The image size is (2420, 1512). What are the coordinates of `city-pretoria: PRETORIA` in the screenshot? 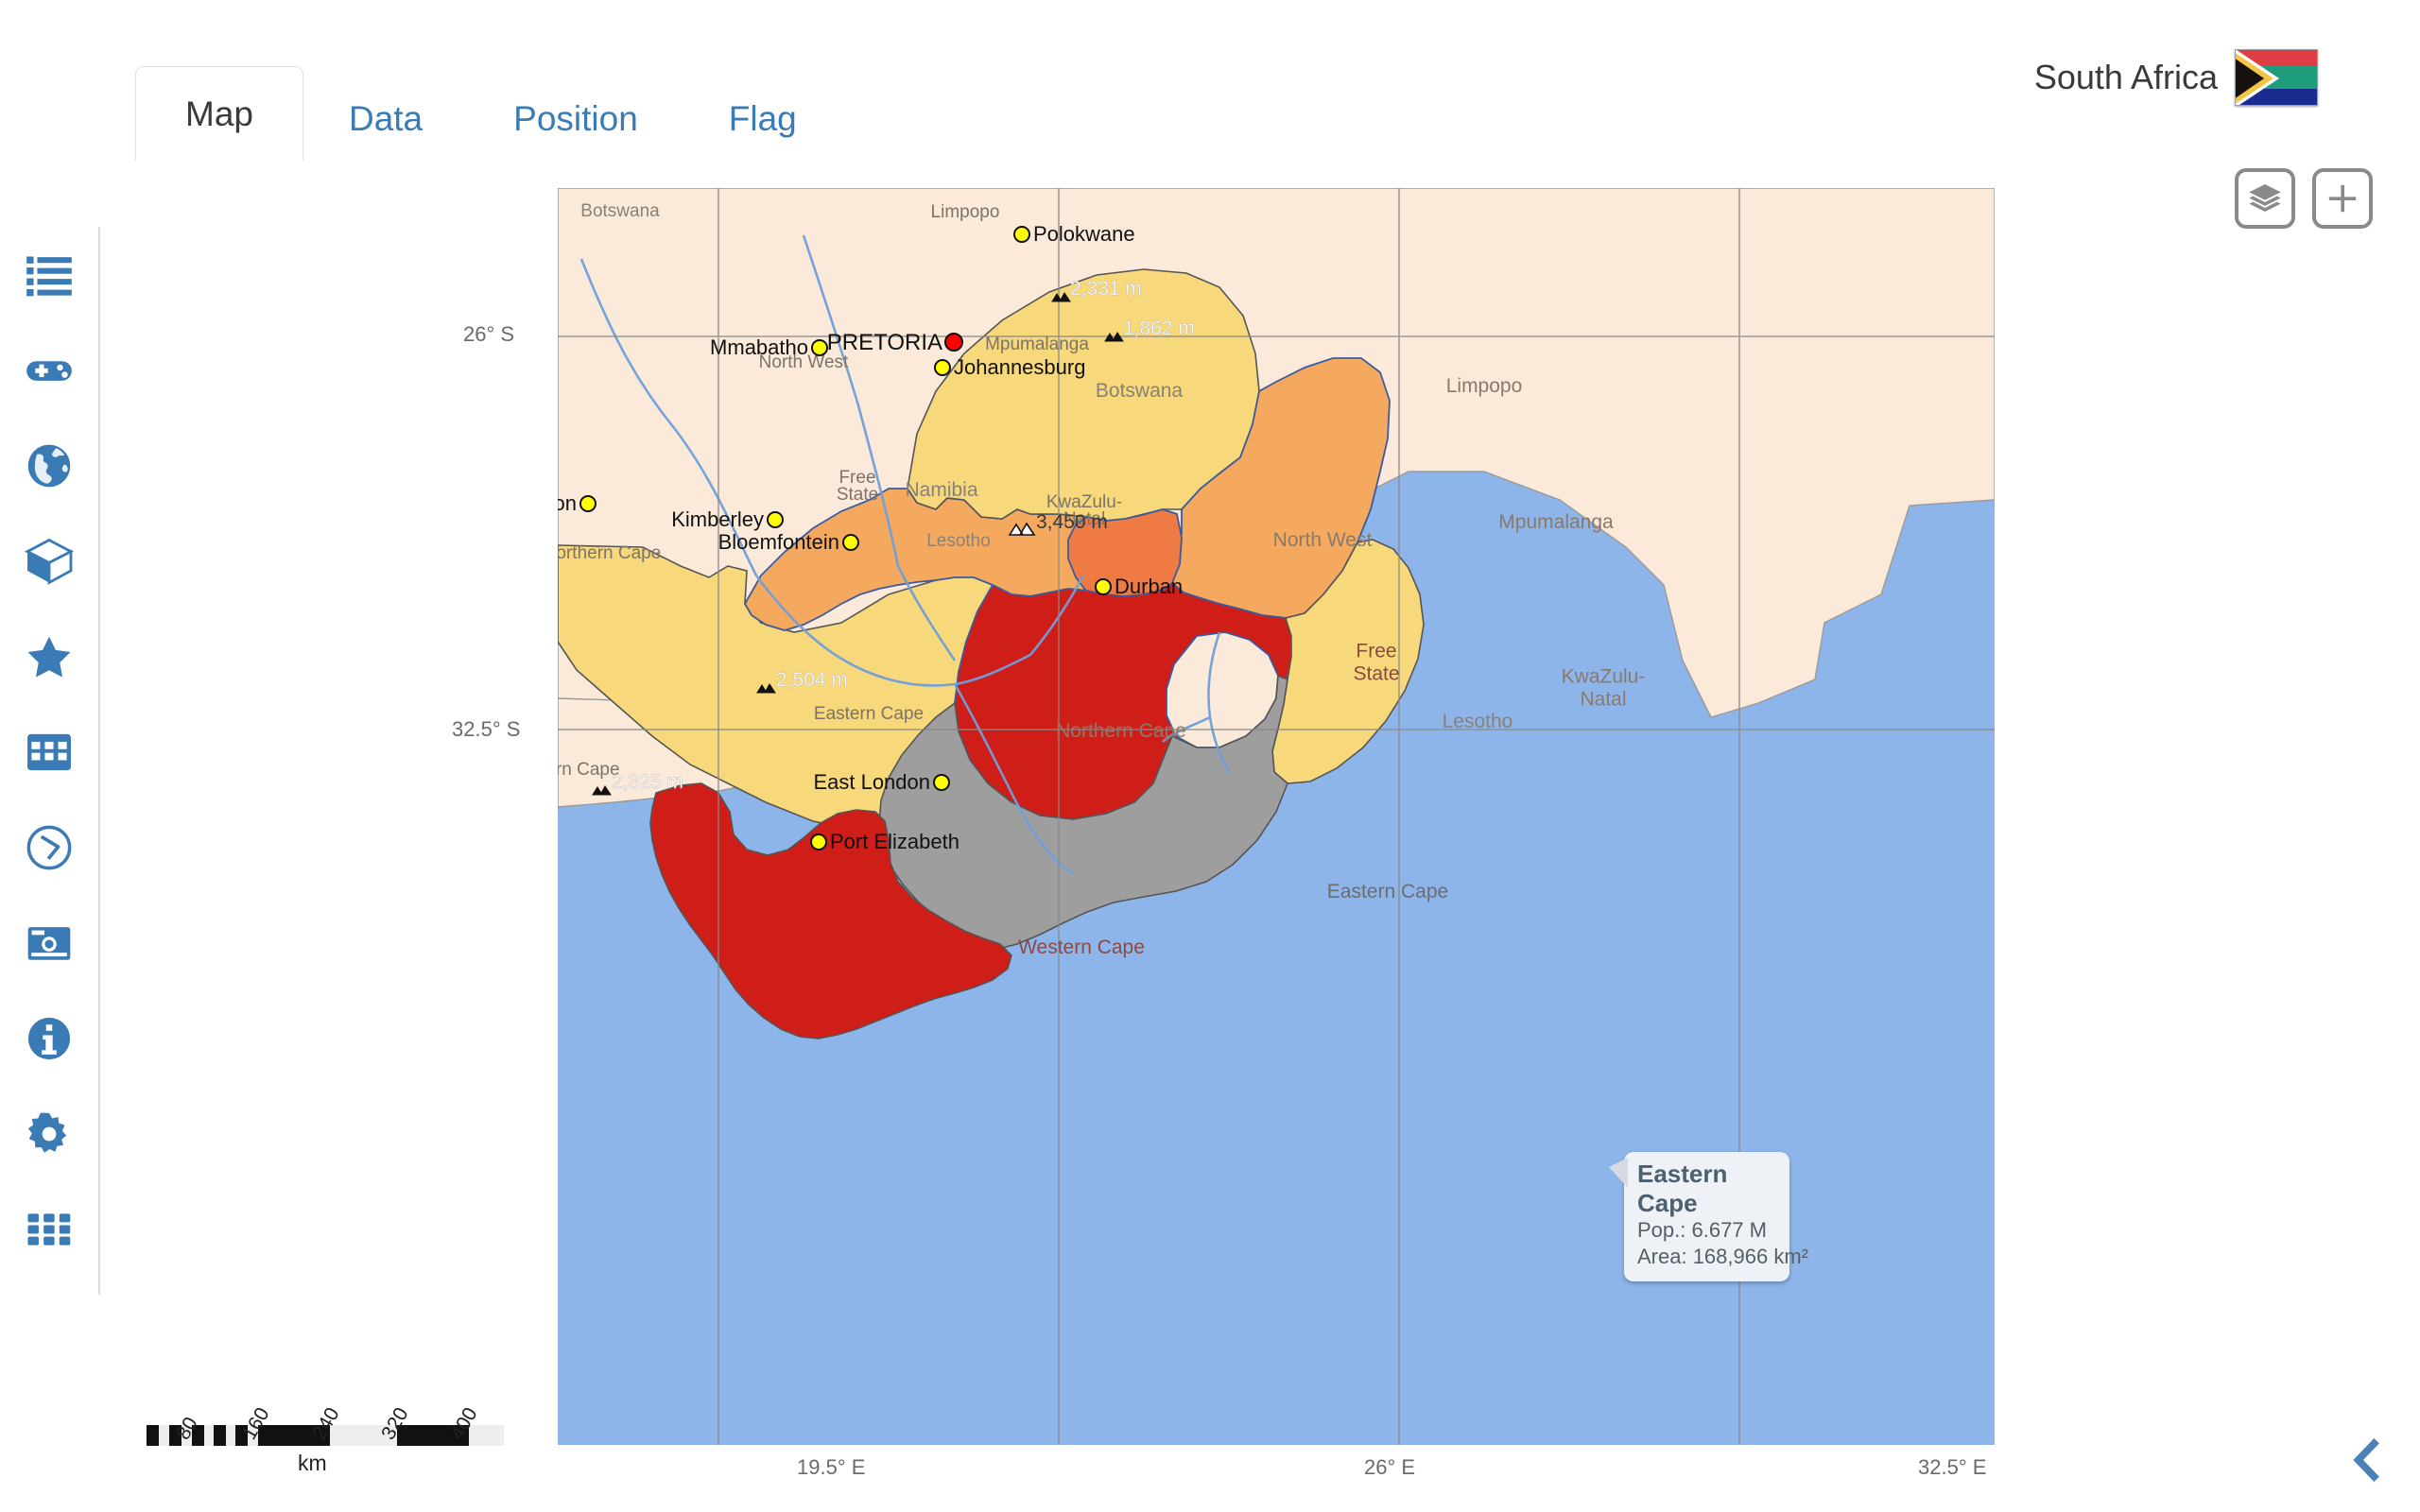 It's located at (895, 342).